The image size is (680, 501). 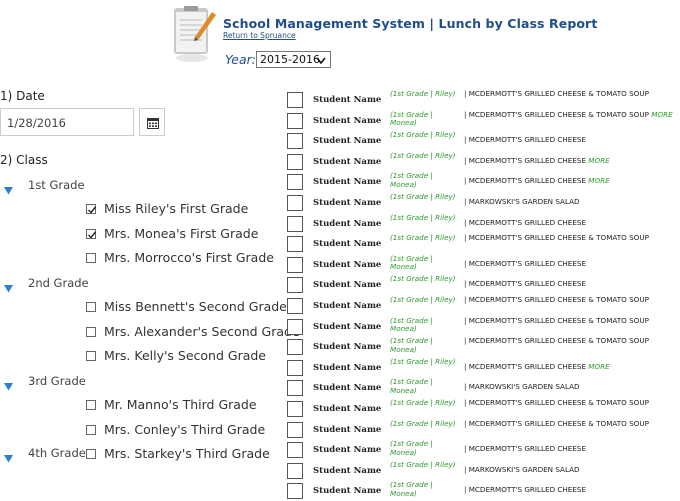 What do you see at coordinates (24, 160) in the screenshot?
I see `class-section-label: 2) Class` at bounding box center [24, 160].